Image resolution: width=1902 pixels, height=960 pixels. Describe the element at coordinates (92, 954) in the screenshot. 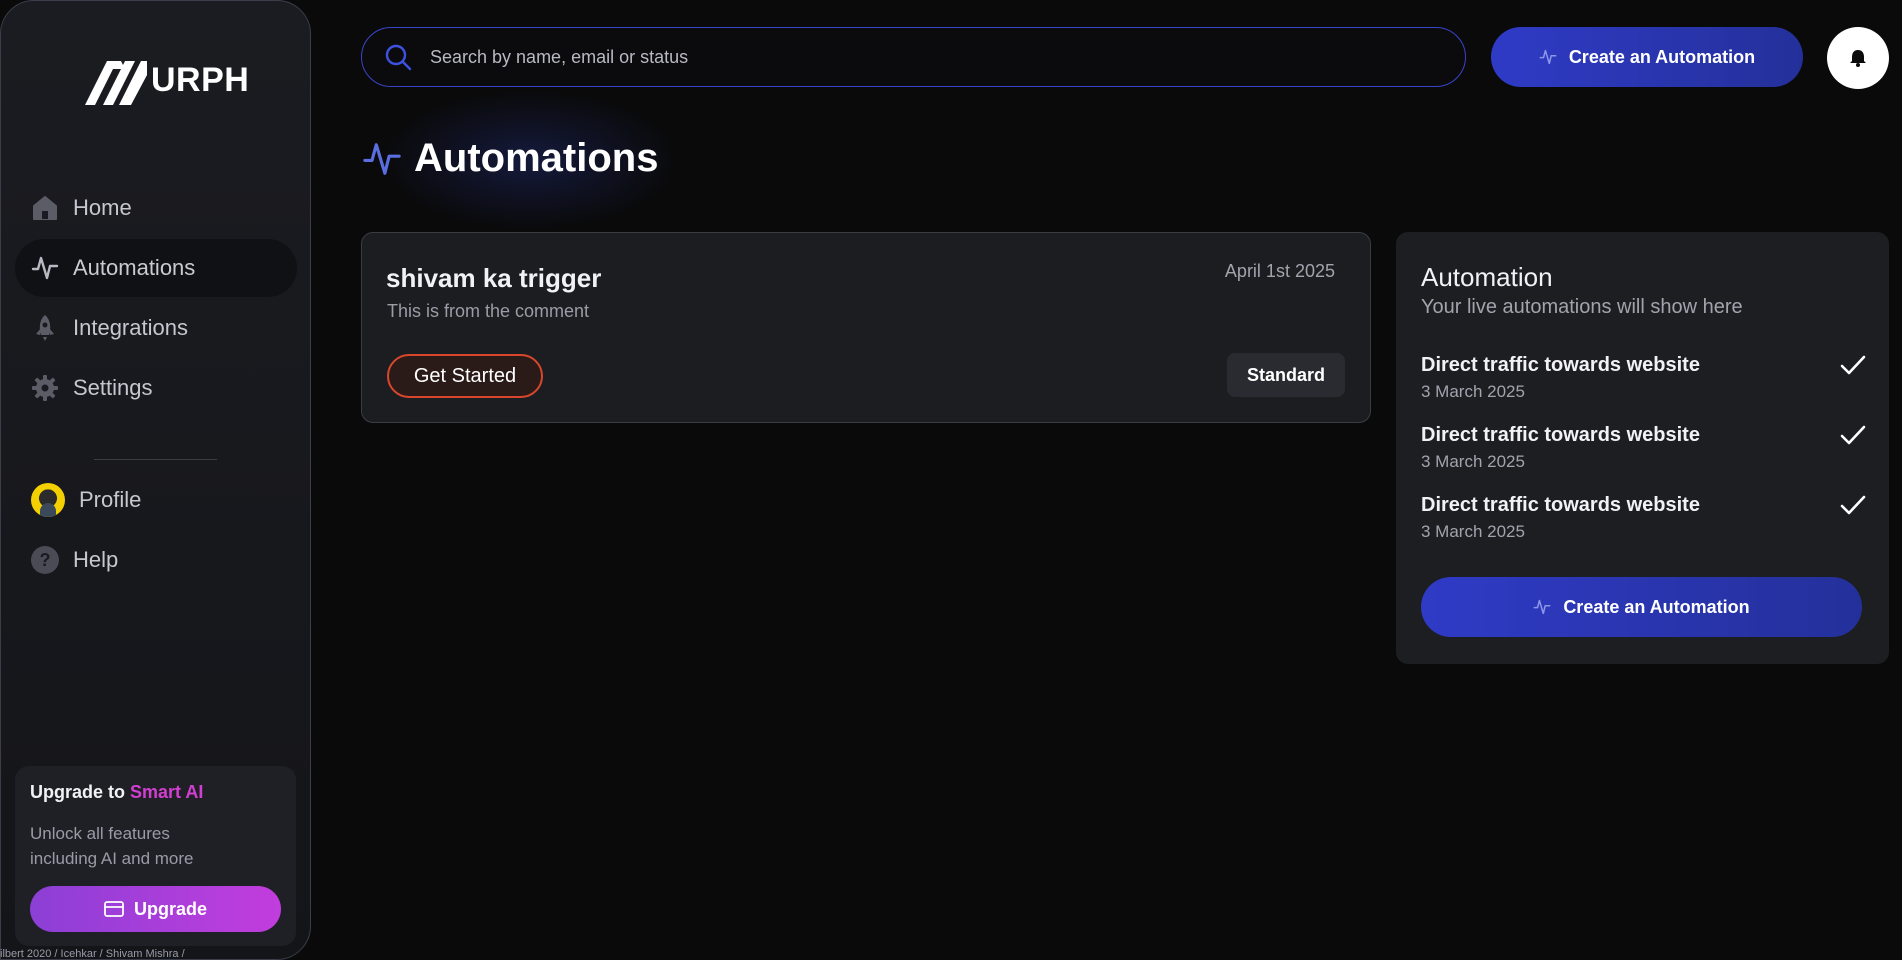

I see `footer-text: ilbert 2020 / Icehkar / Shivam Mishra /` at that location.